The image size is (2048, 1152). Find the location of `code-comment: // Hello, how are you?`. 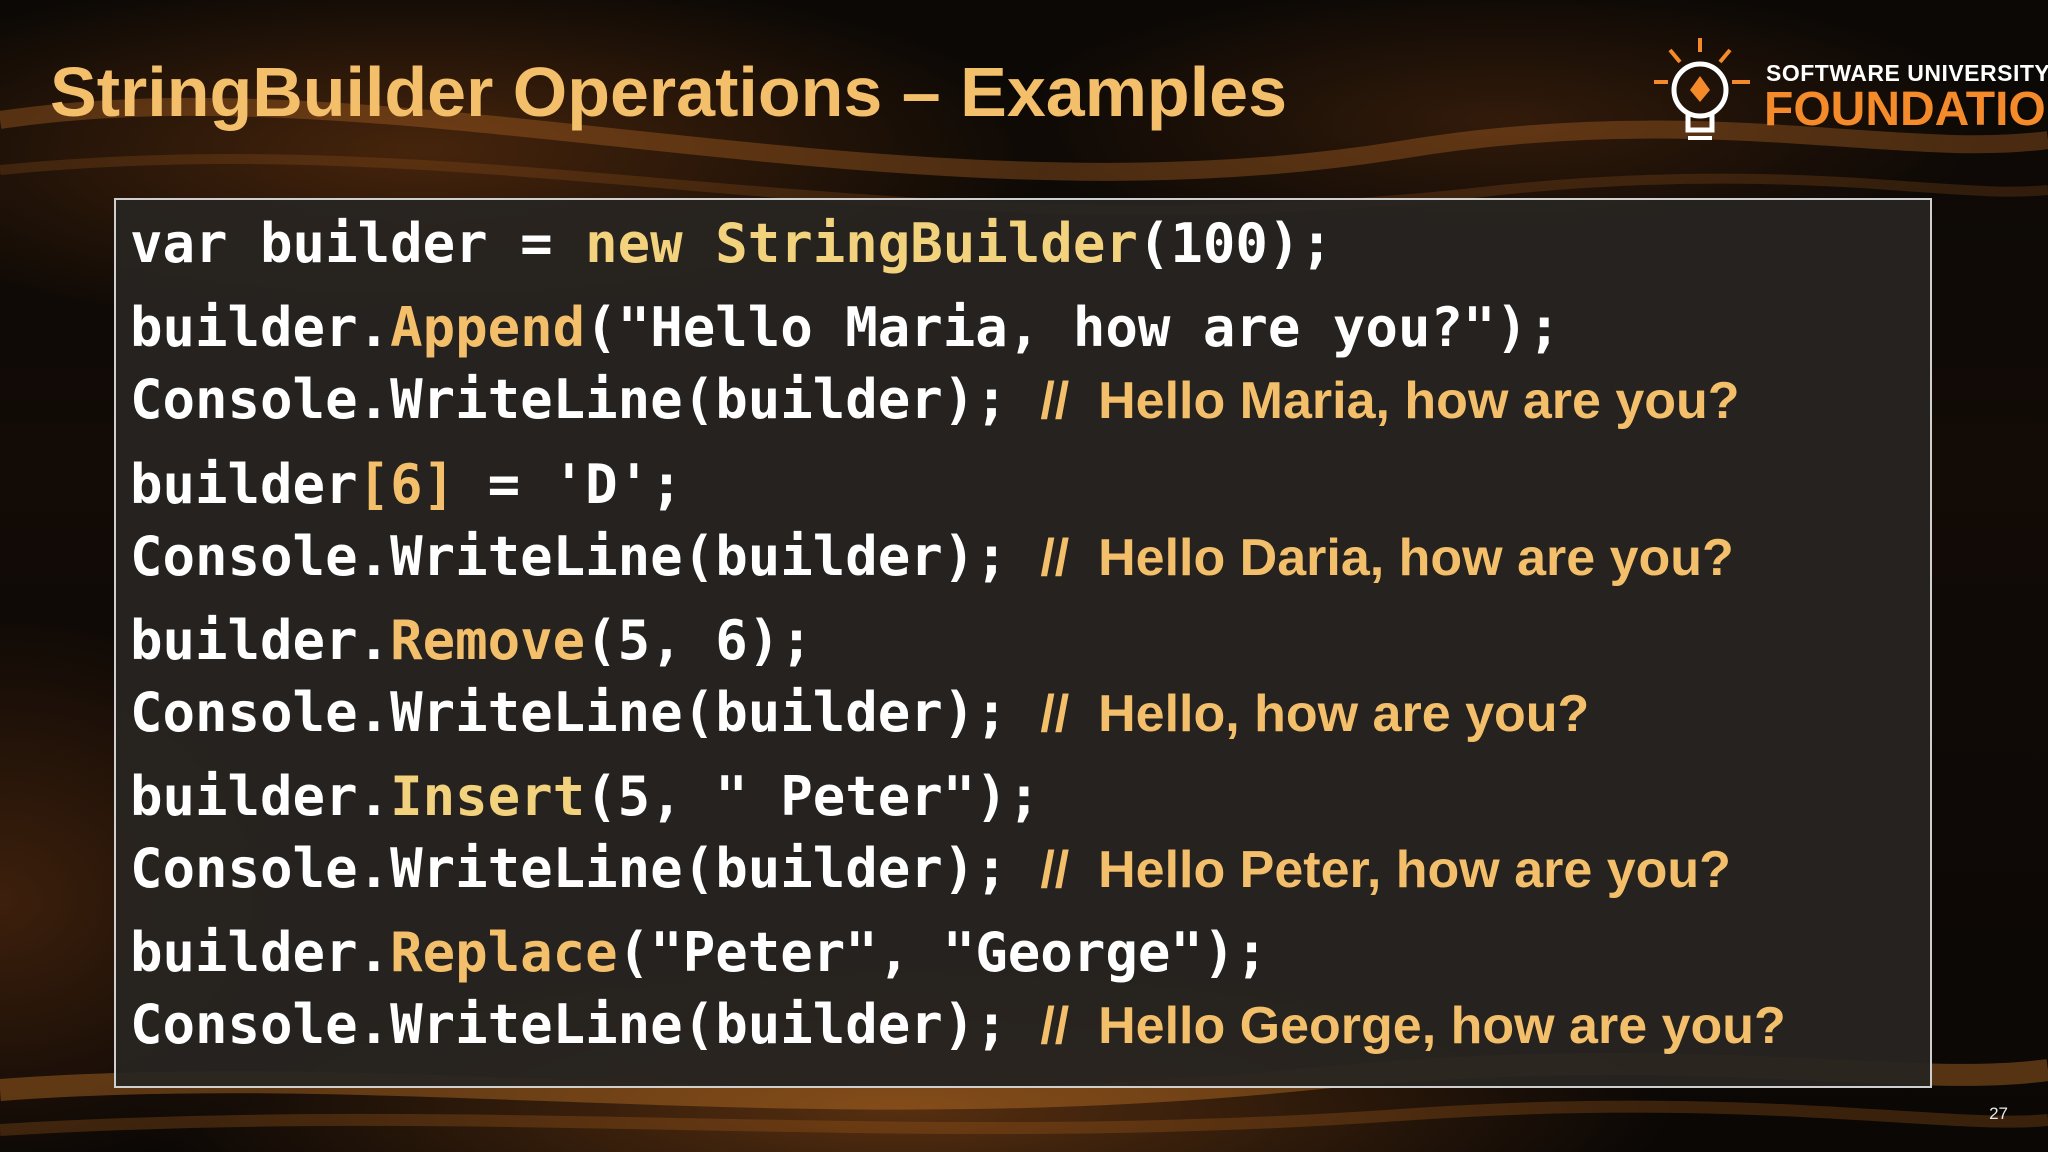

code-comment: // Hello, how are you? is located at coordinates (1315, 714).